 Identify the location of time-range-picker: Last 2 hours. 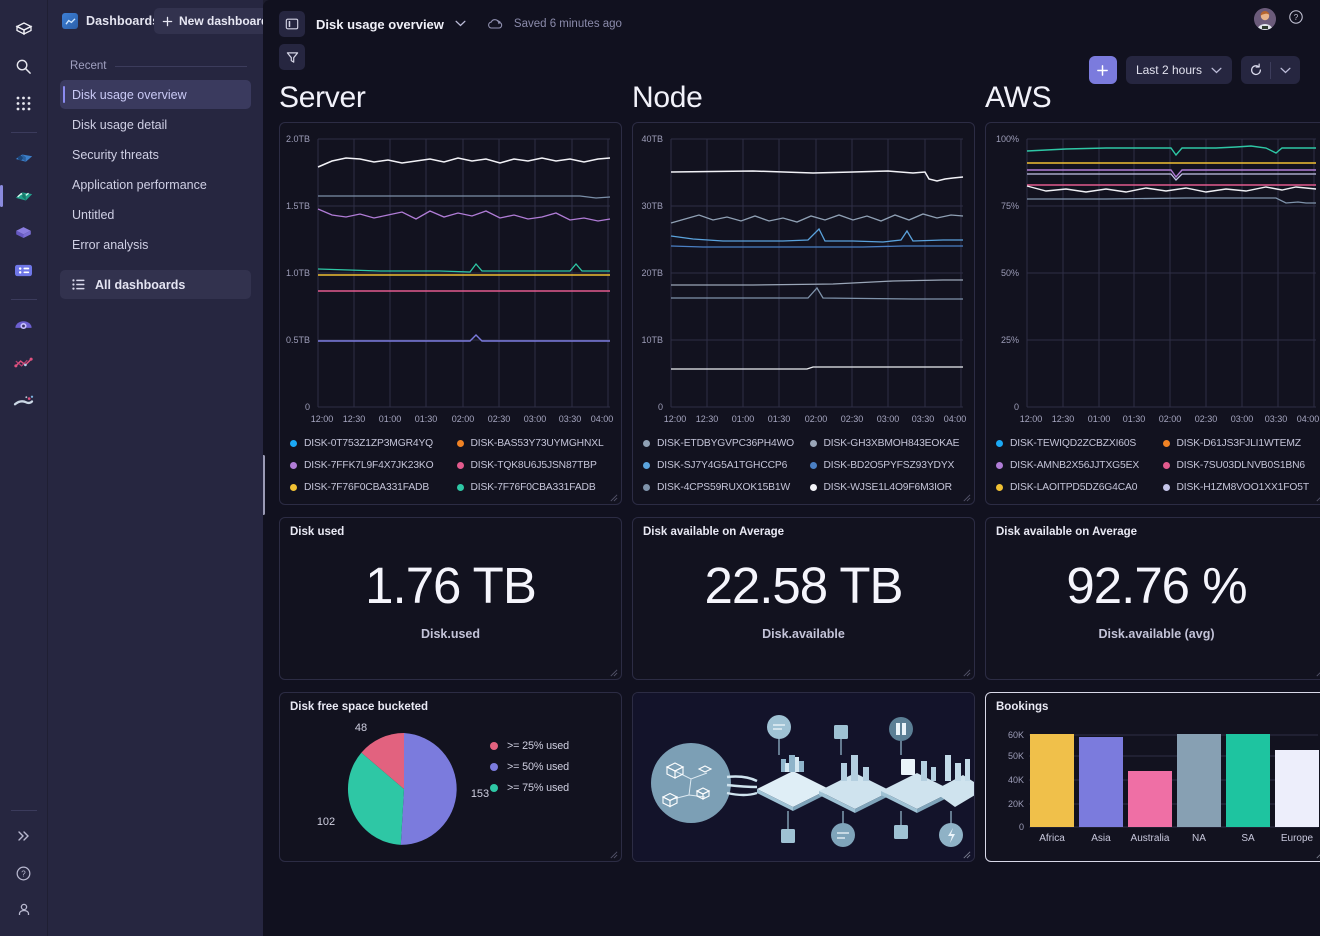
(1178, 70).